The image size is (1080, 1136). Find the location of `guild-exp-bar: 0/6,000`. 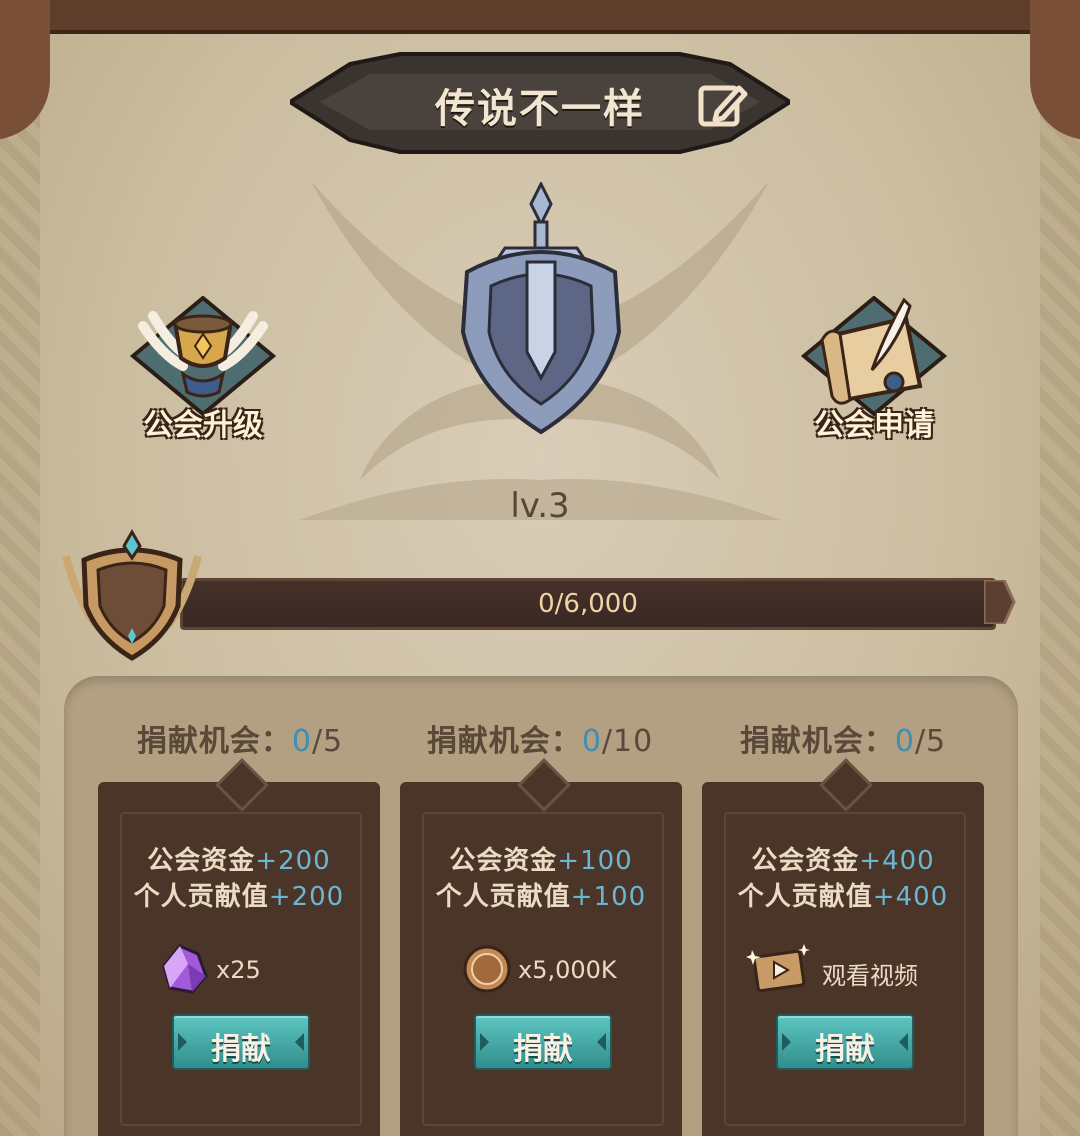

guild-exp-bar: 0/6,000 is located at coordinates (588, 601).